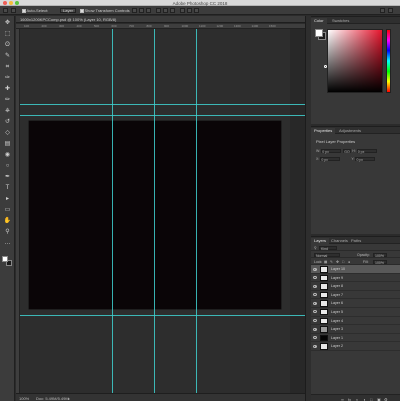 This screenshot has width=400, height=401. Describe the element at coordinates (7, 34) in the screenshot. I see `marquee-tool-icon: ⬚` at that location.